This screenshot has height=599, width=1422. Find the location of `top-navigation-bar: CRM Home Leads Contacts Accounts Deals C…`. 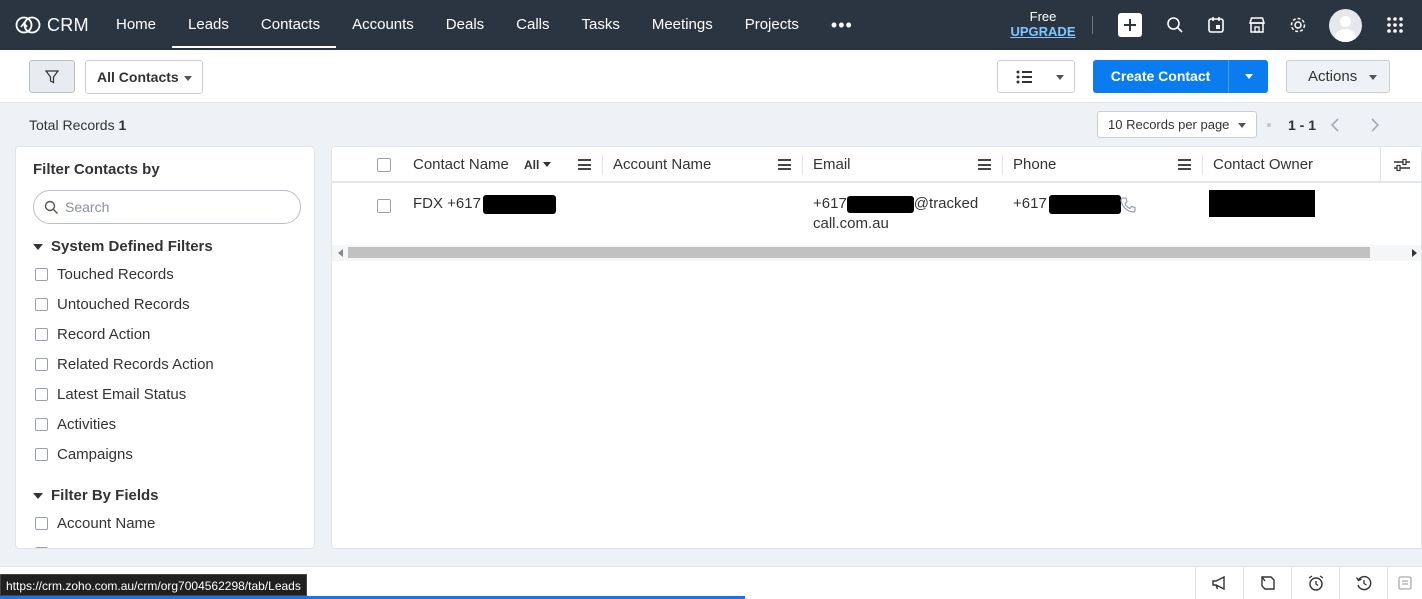

top-navigation-bar: CRM Home Leads Contacts Accounts Deals C… is located at coordinates (711, 25).